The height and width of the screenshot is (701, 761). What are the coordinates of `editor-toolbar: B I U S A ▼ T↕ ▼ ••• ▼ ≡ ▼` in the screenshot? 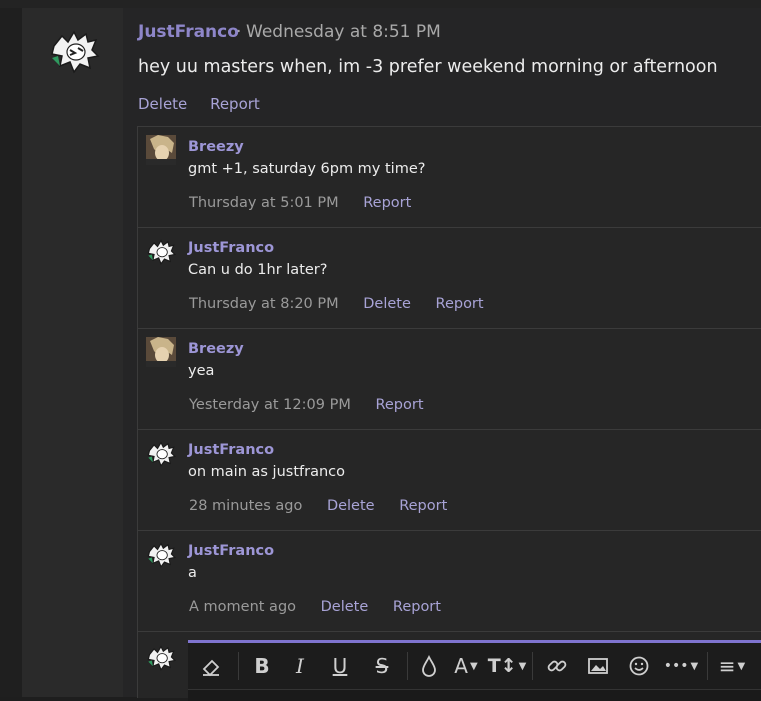 It's located at (474, 666).